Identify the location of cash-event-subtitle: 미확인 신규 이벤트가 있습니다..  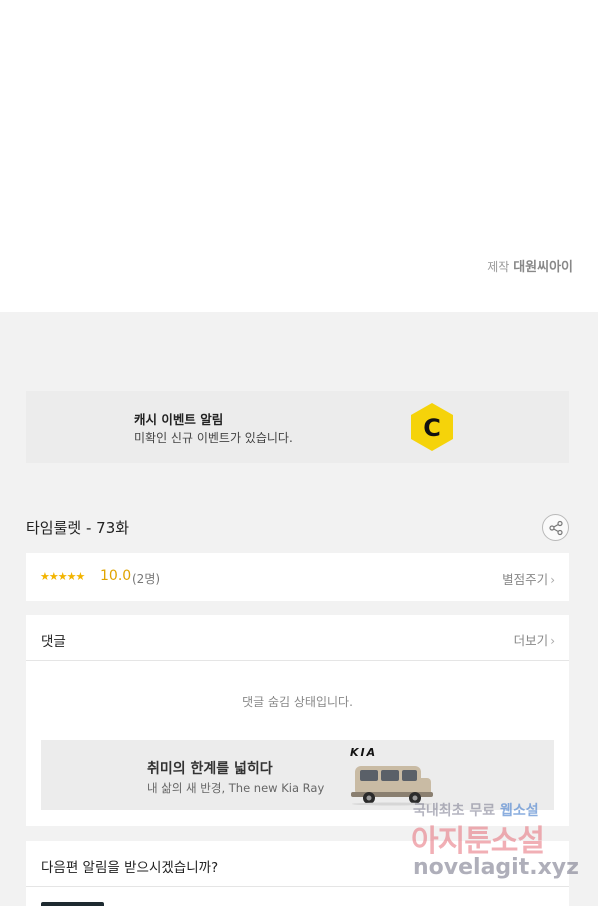
(213, 438).